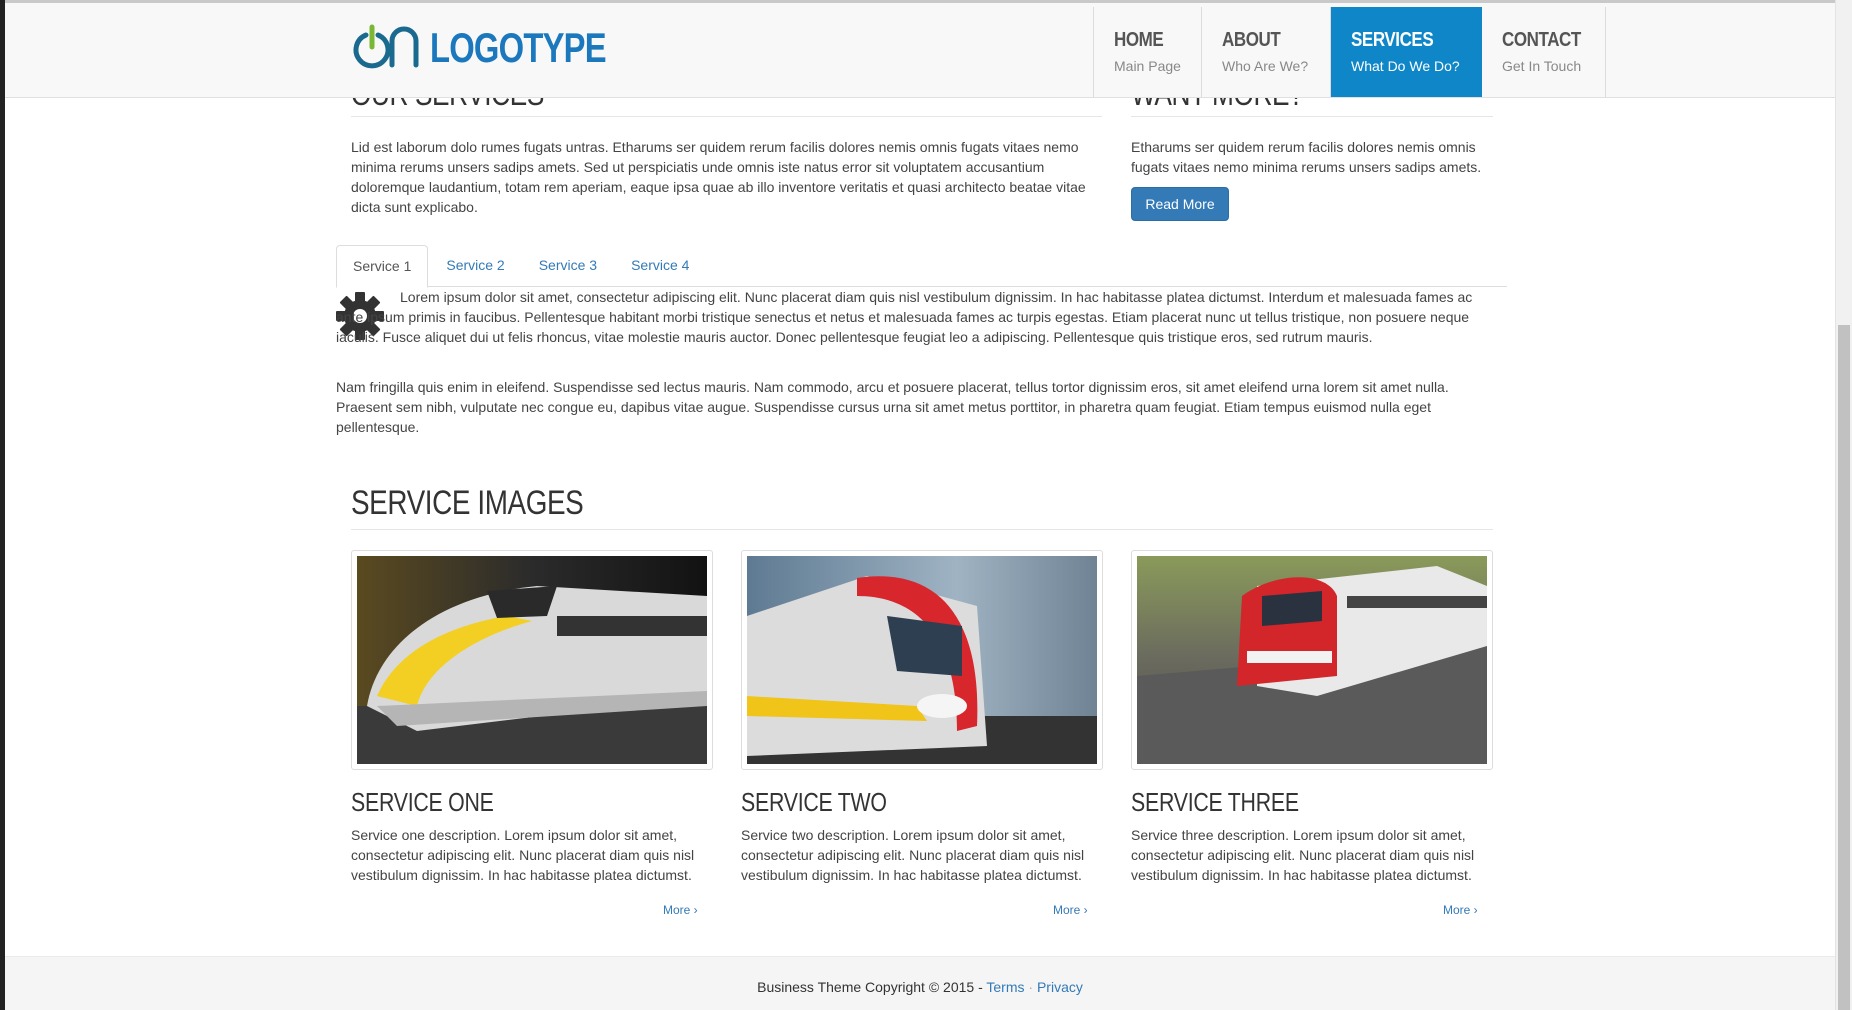  What do you see at coordinates (1180, 204) in the screenshot?
I see `read-more-button: Read More` at bounding box center [1180, 204].